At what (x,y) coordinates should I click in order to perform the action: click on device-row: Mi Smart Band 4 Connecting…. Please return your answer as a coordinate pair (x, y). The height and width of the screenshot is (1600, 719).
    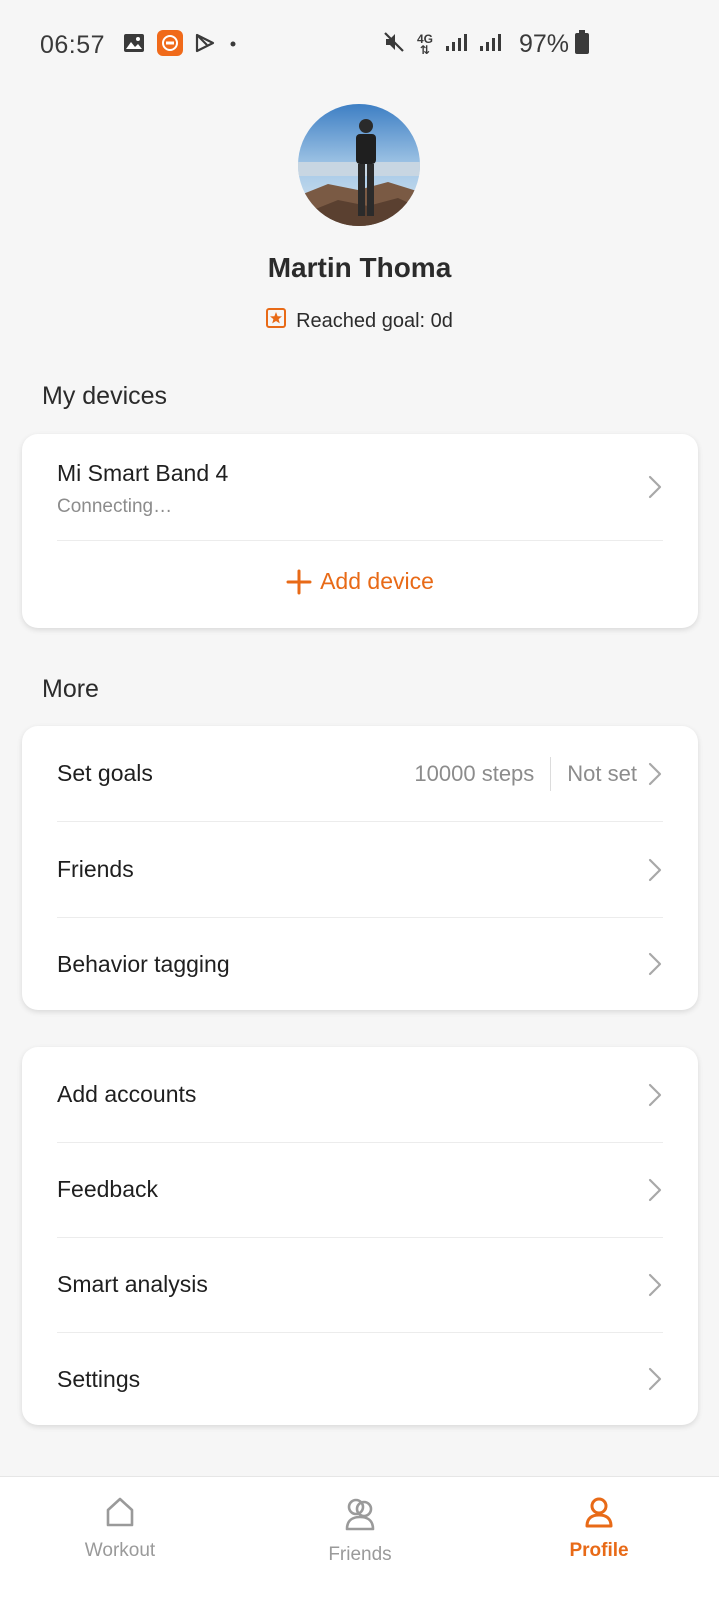
    Looking at the image, I should click on (360, 487).